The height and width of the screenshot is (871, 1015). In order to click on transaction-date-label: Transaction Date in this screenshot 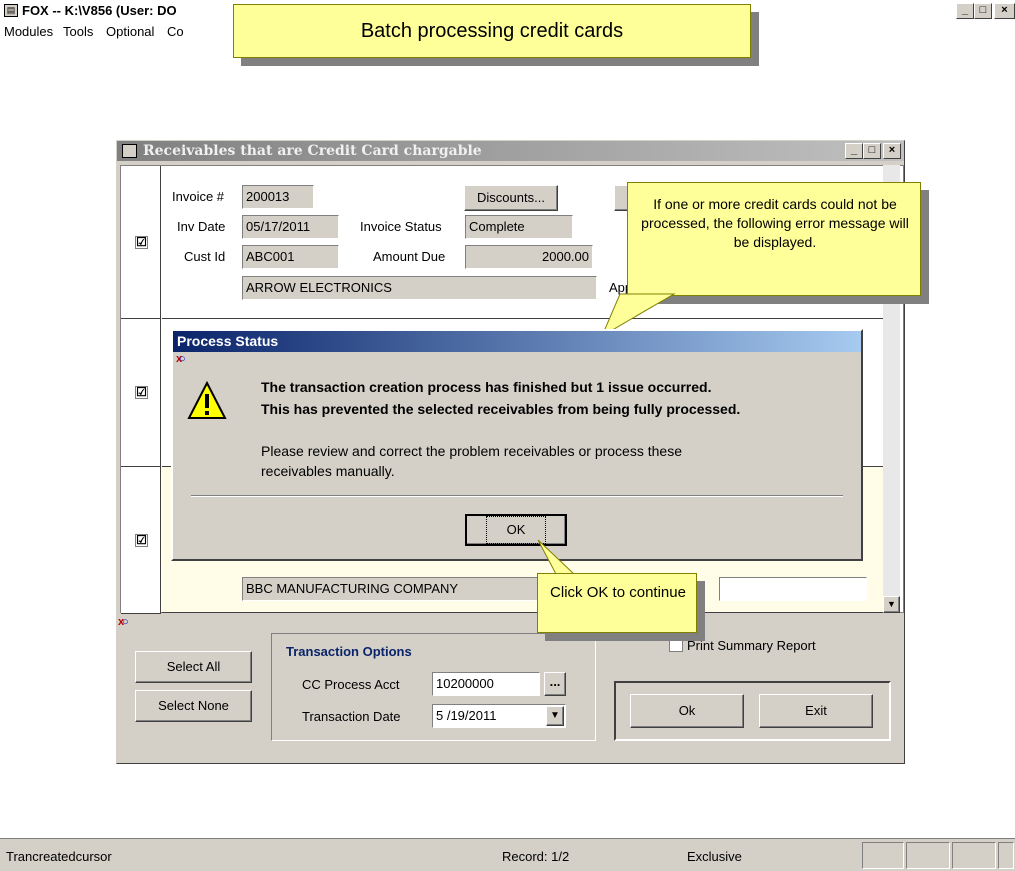, I will do `click(351, 716)`.